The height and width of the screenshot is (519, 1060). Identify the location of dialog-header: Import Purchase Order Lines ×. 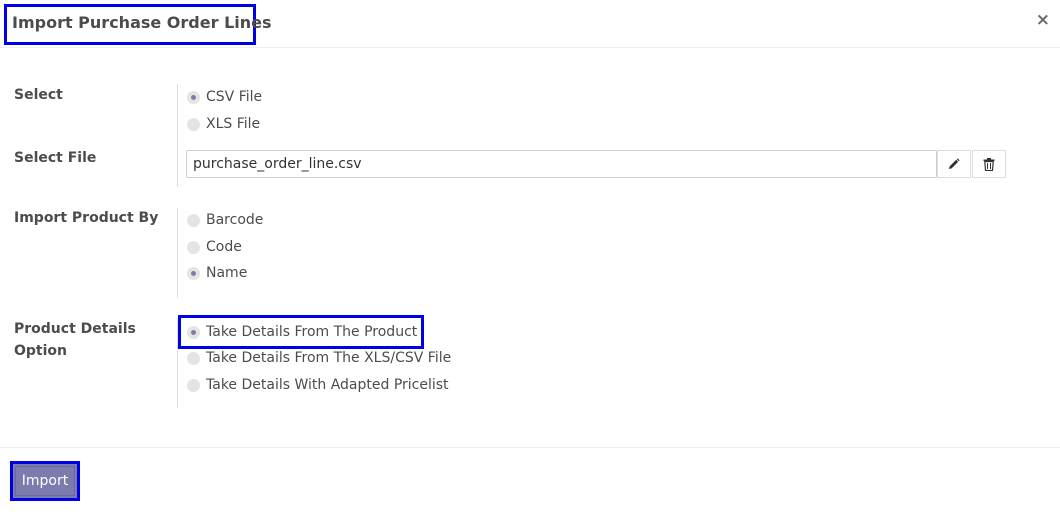
(530, 24).